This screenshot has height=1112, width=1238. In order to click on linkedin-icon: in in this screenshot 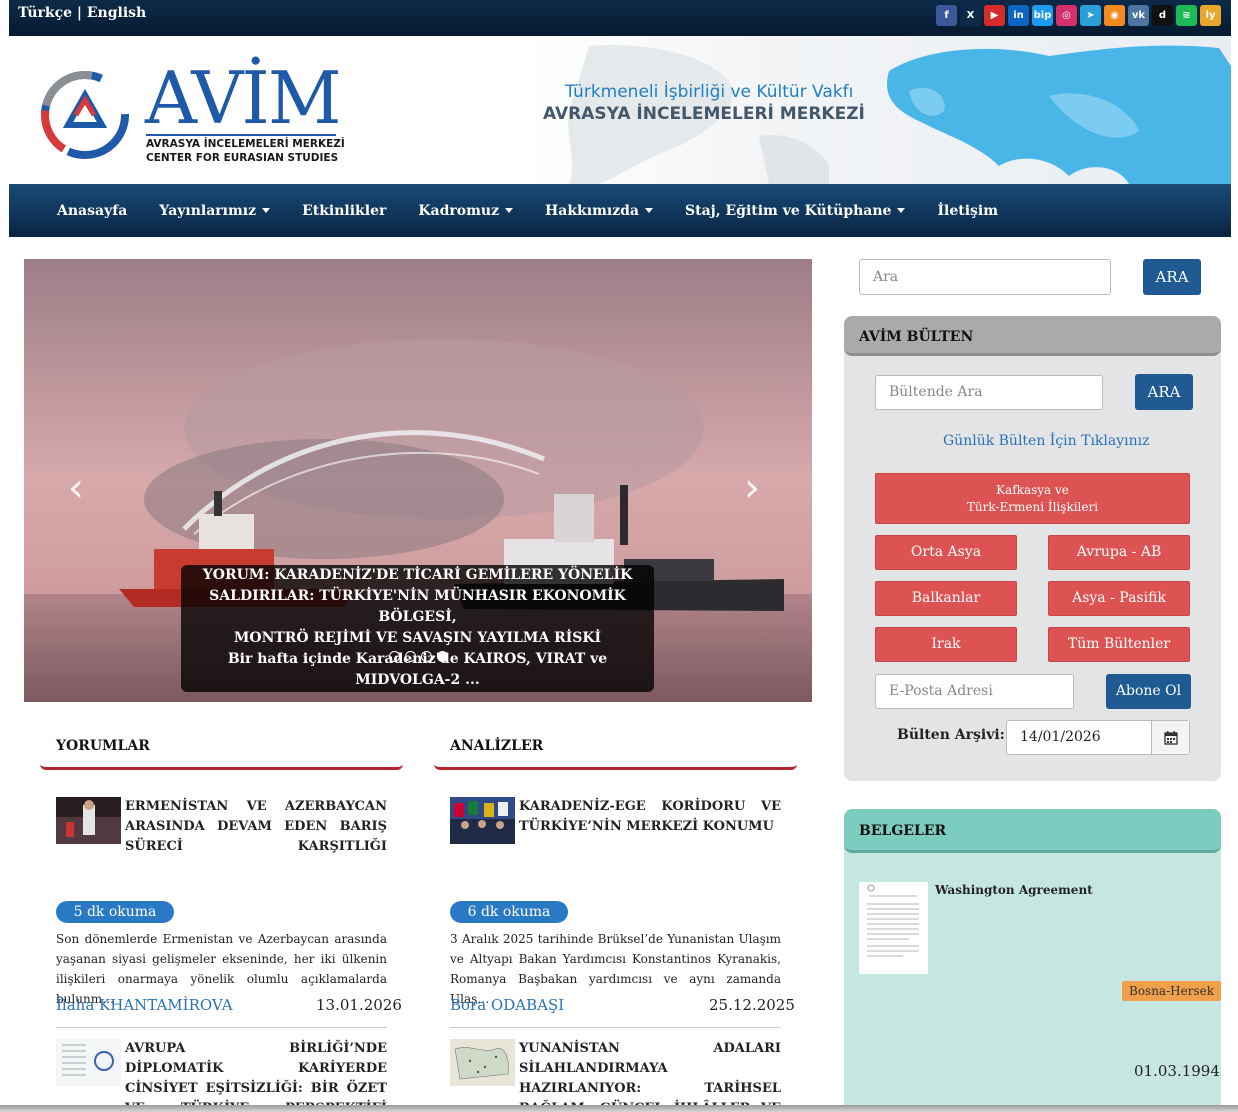, I will do `click(1018, 15)`.